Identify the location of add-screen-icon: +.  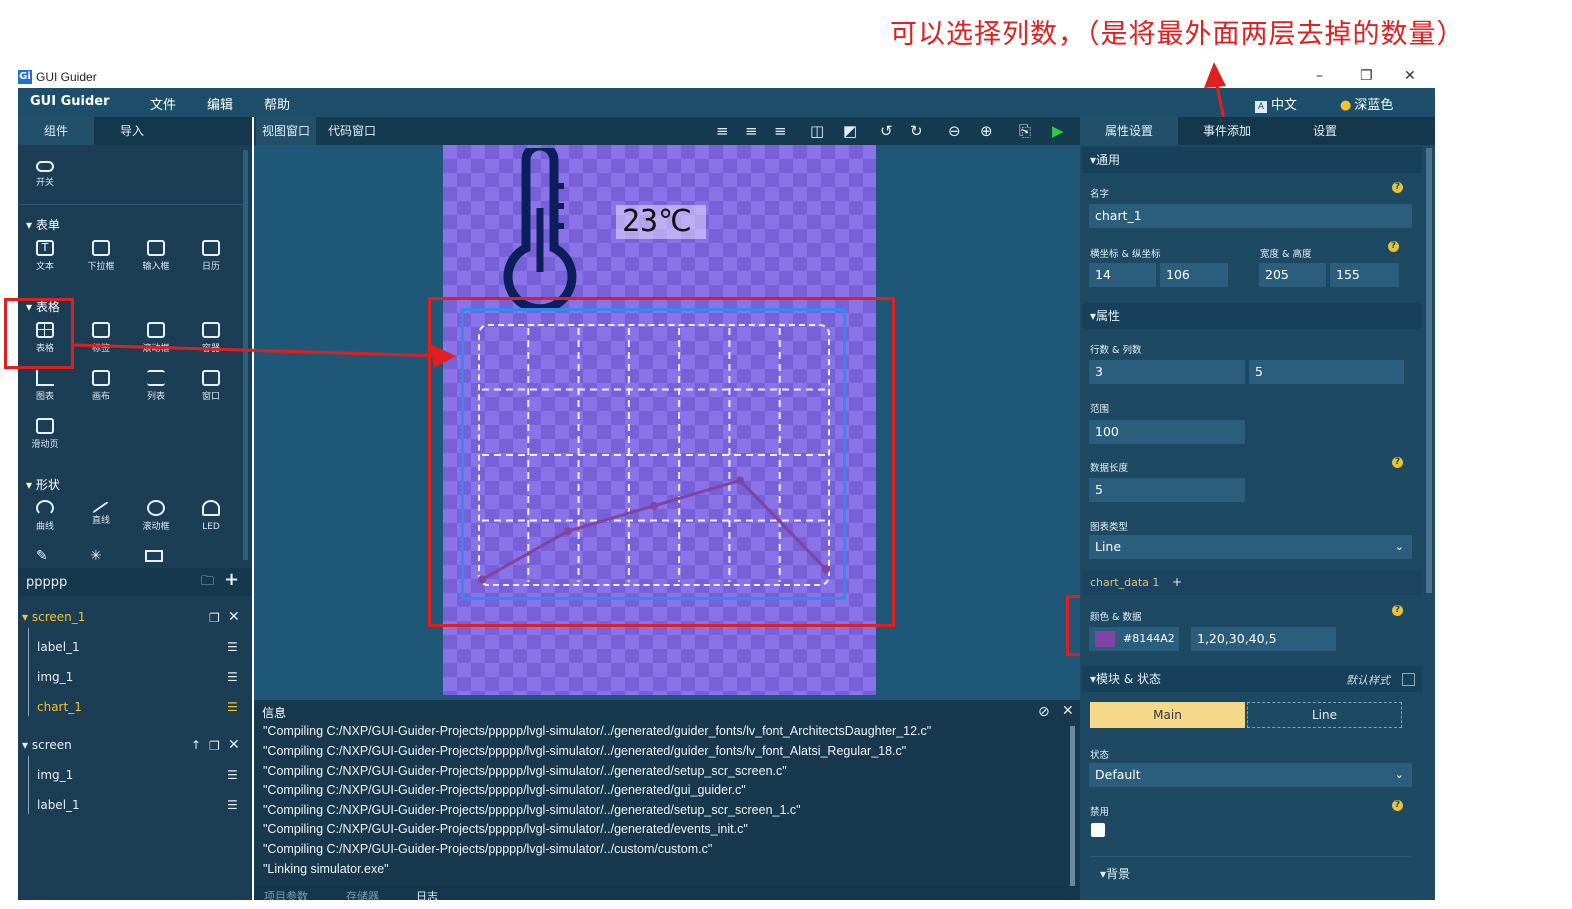
(231, 579).